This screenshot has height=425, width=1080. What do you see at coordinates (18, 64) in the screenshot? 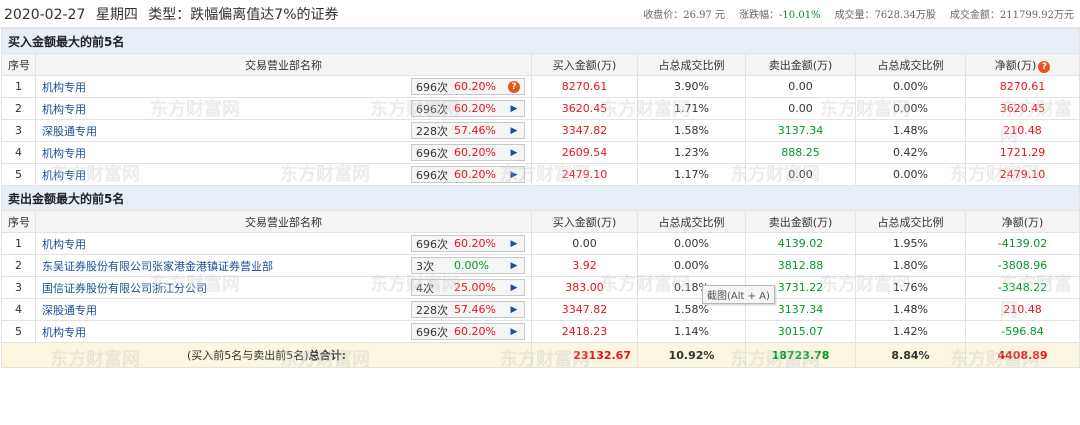
I see `col-idx: 序号` at bounding box center [18, 64].